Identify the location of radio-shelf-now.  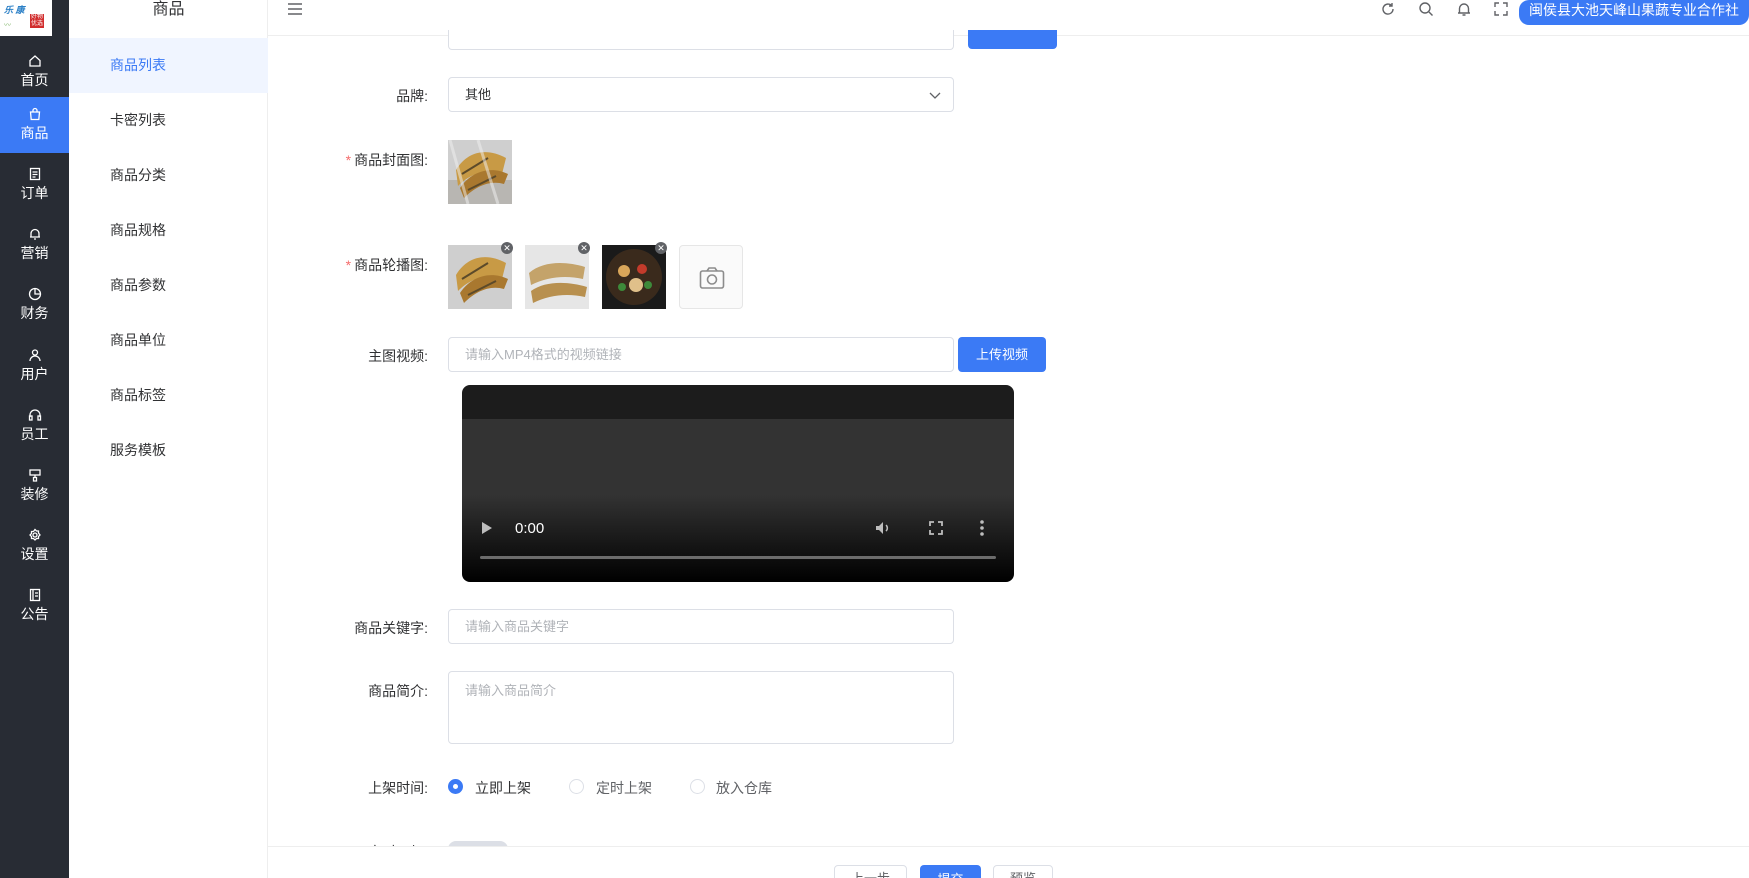
(455, 786).